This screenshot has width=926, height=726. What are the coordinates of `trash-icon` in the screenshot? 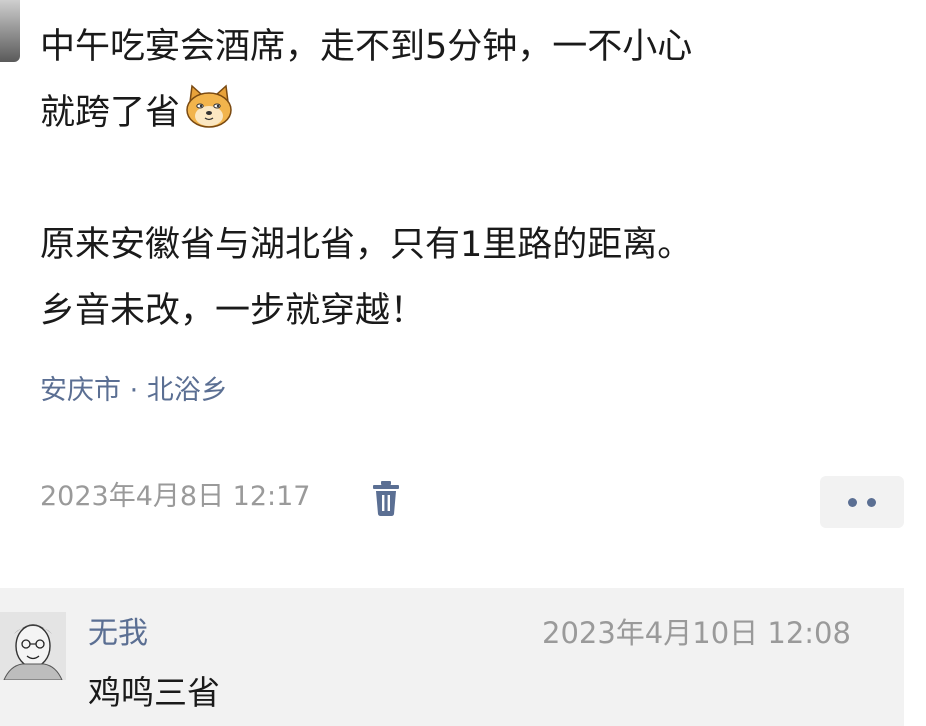 It's located at (386, 498).